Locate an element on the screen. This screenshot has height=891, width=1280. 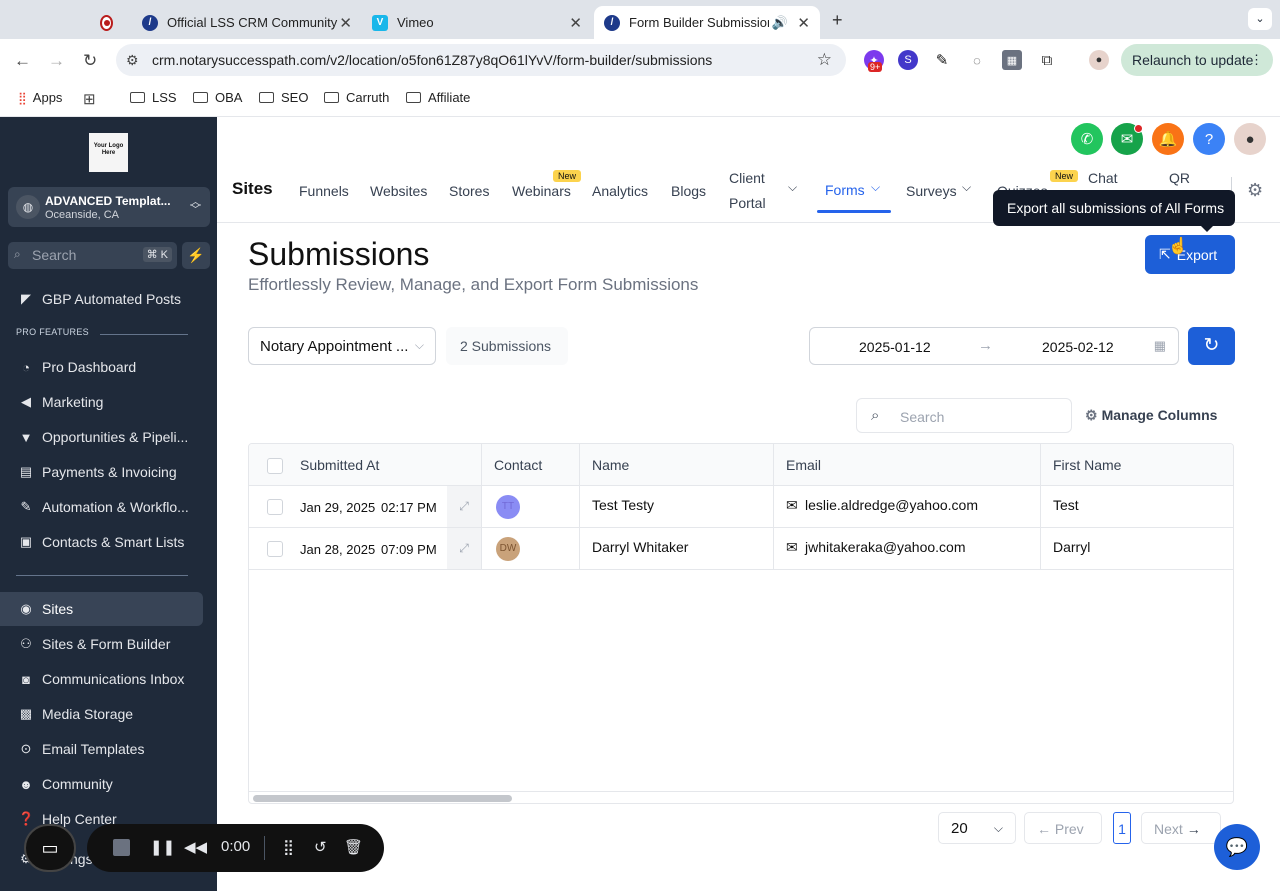
date-range-picker: 2025-01-12 → 2025-02-12 ▦ is located at coordinates (994, 346).